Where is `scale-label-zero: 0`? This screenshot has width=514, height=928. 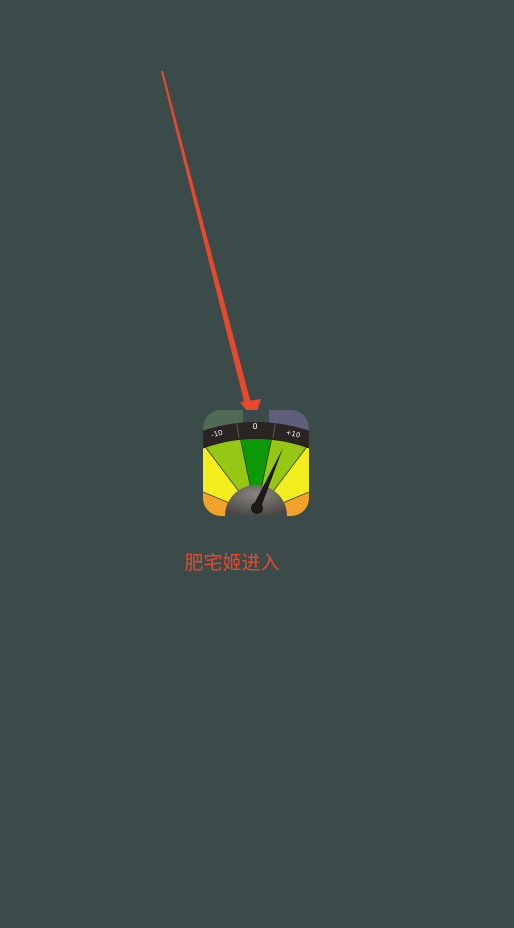
scale-label-zero: 0 is located at coordinates (254, 426).